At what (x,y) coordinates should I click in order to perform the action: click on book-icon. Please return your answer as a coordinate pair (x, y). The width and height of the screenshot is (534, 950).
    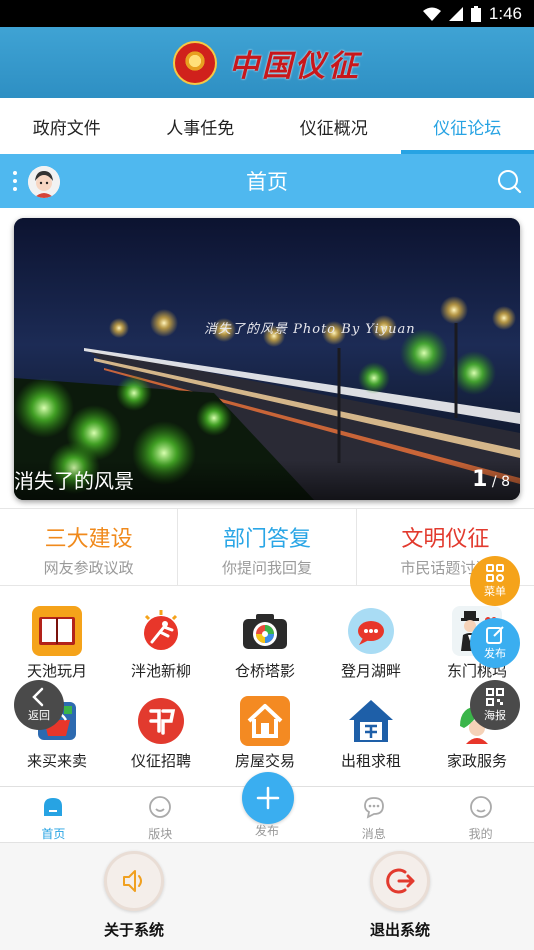
    Looking at the image, I should click on (57, 631).